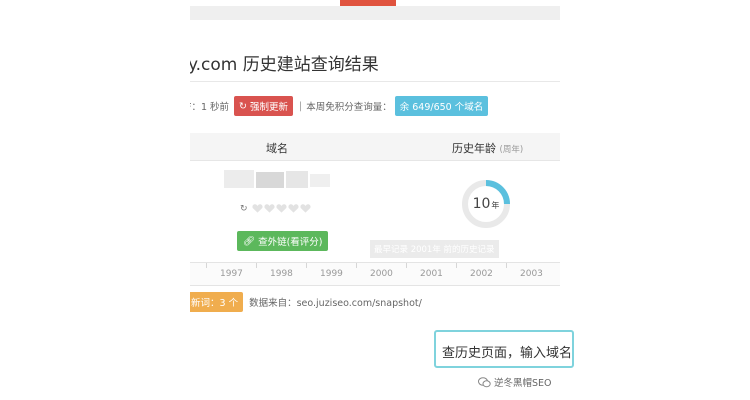  Describe the element at coordinates (495, 205) in the screenshot. I see `age-unit: 年` at that location.